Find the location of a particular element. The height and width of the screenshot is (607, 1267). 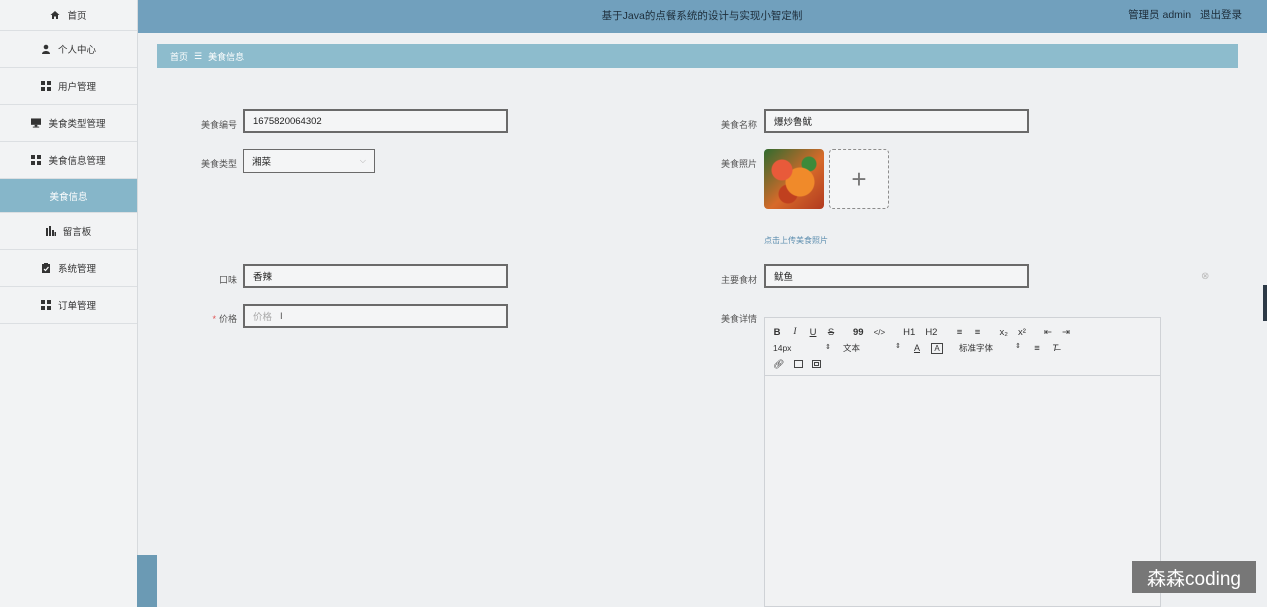

food-type-select: 湘菜 ⌵ is located at coordinates (309, 161).